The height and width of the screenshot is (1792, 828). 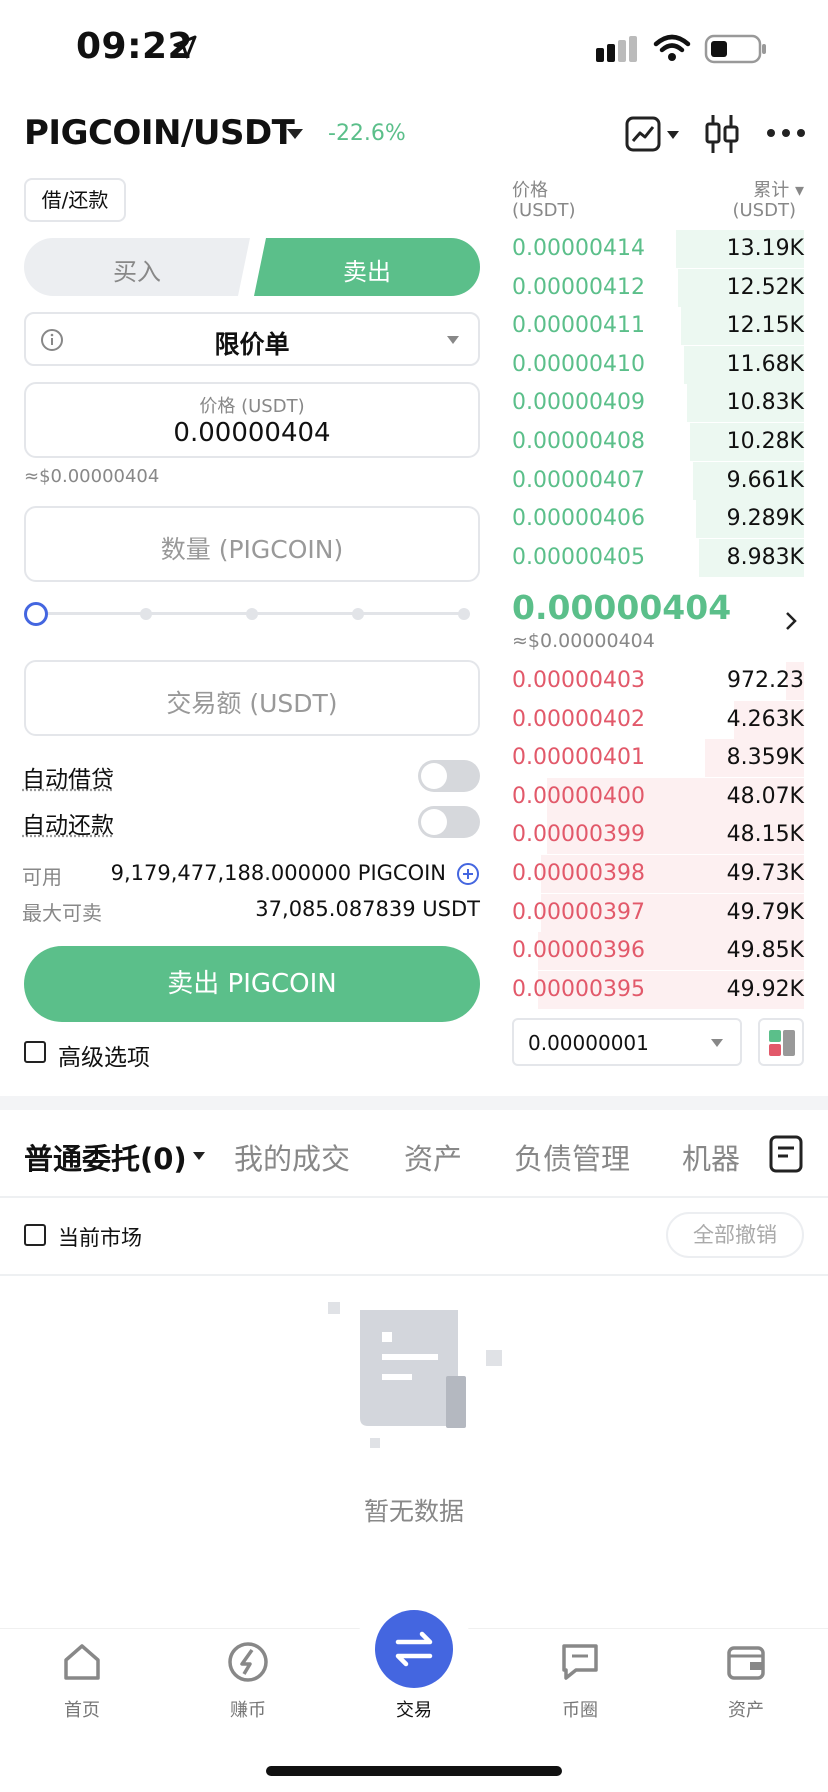 I want to click on ask-price: 0.00000407, so click(x=578, y=480).